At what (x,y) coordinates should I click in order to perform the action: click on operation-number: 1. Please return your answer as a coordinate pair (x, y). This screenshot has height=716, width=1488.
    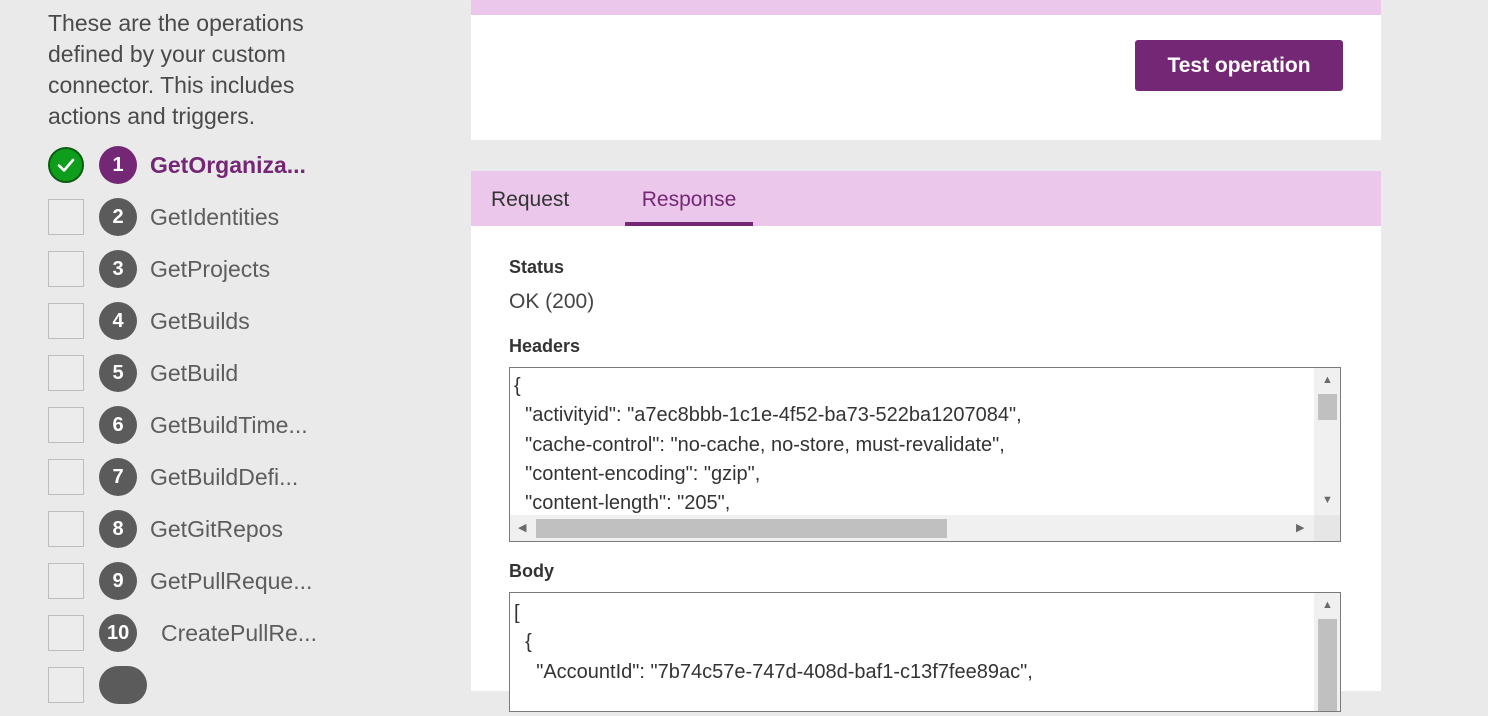
    Looking at the image, I should click on (118, 165).